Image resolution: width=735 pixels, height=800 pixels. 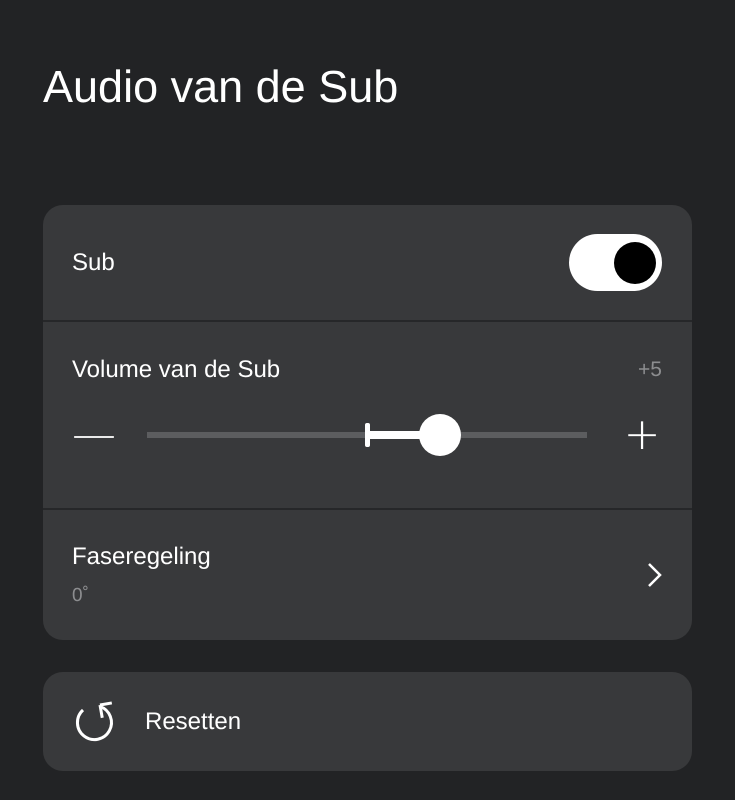 What do you see at coordinates (92, 435) in the screenshot?
I see `decrease-button: —` at bounding box center [92, 435].